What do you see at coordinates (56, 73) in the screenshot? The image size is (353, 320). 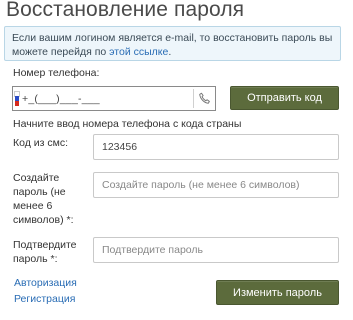 I see `phone-label: Номер телефона:` at bounding box center [56, 73].